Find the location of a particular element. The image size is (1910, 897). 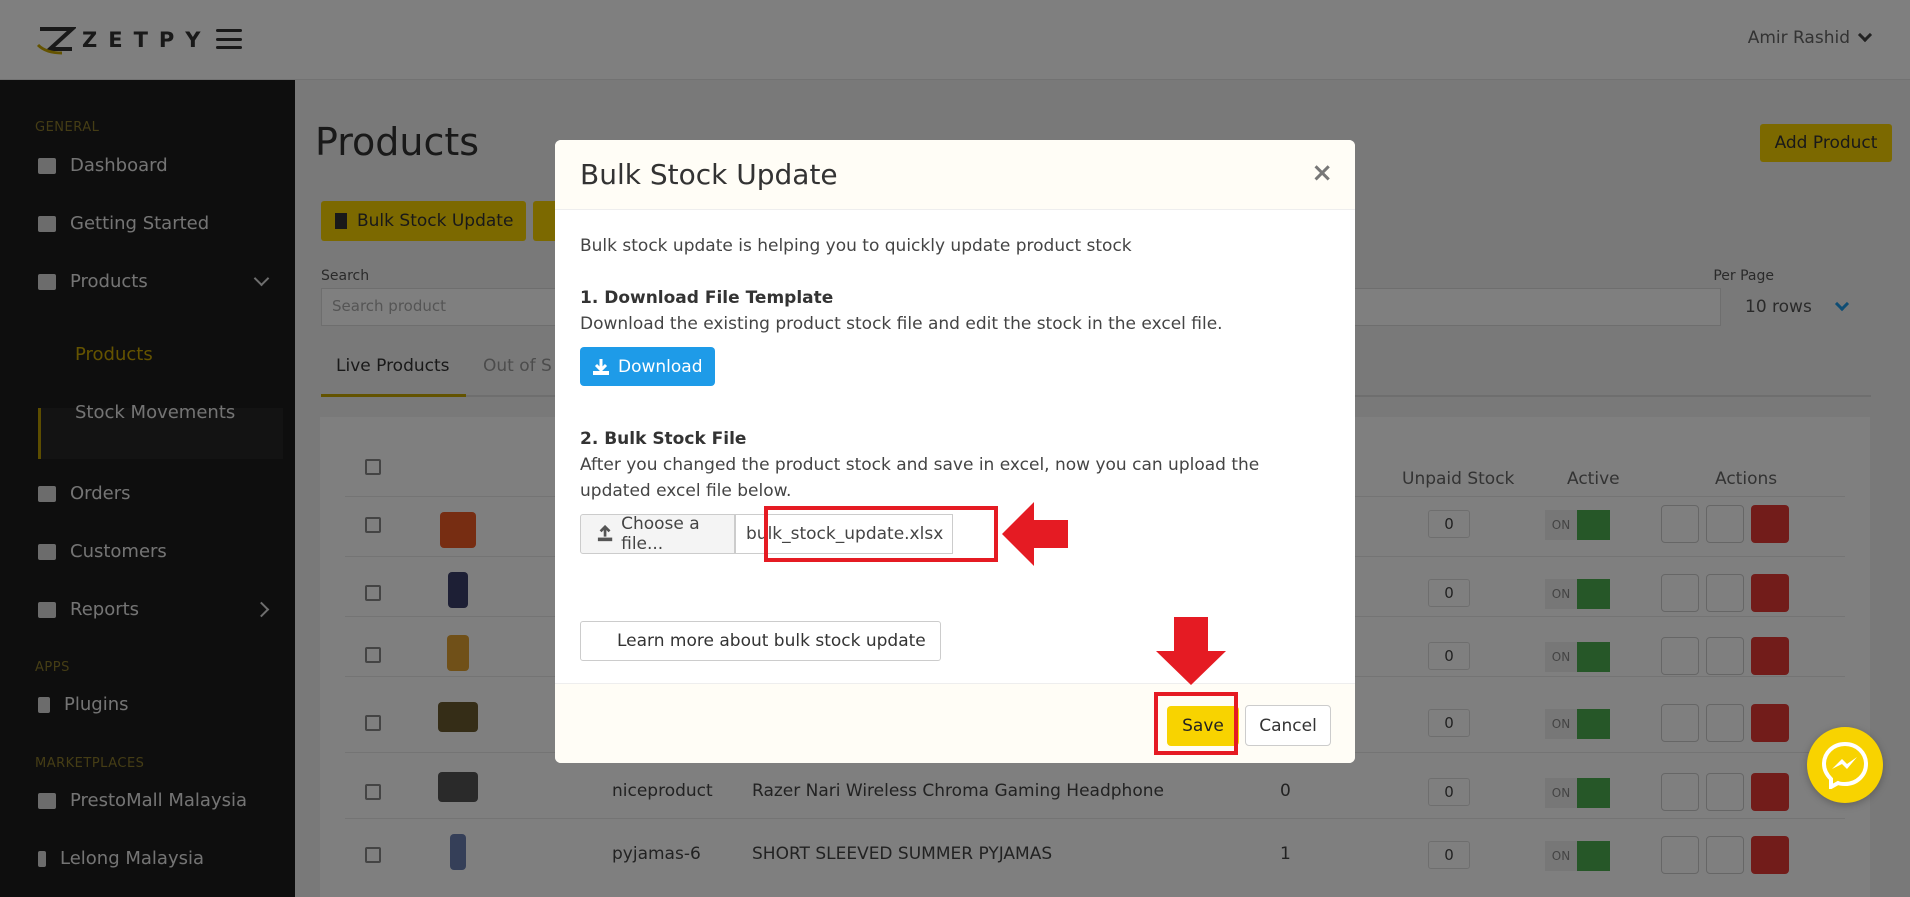

messenger-icon is located at coordinates (1845, 765).